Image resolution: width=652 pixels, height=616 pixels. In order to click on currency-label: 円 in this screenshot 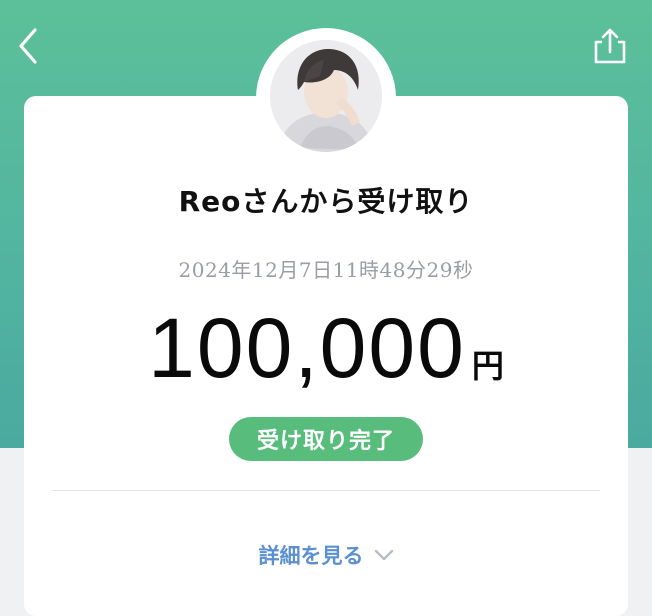, I will do `click(487, 366)`.